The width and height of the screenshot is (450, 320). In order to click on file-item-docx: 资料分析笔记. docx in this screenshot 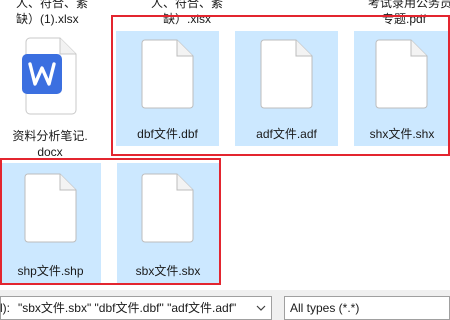, I will do `click(50, 100)`.